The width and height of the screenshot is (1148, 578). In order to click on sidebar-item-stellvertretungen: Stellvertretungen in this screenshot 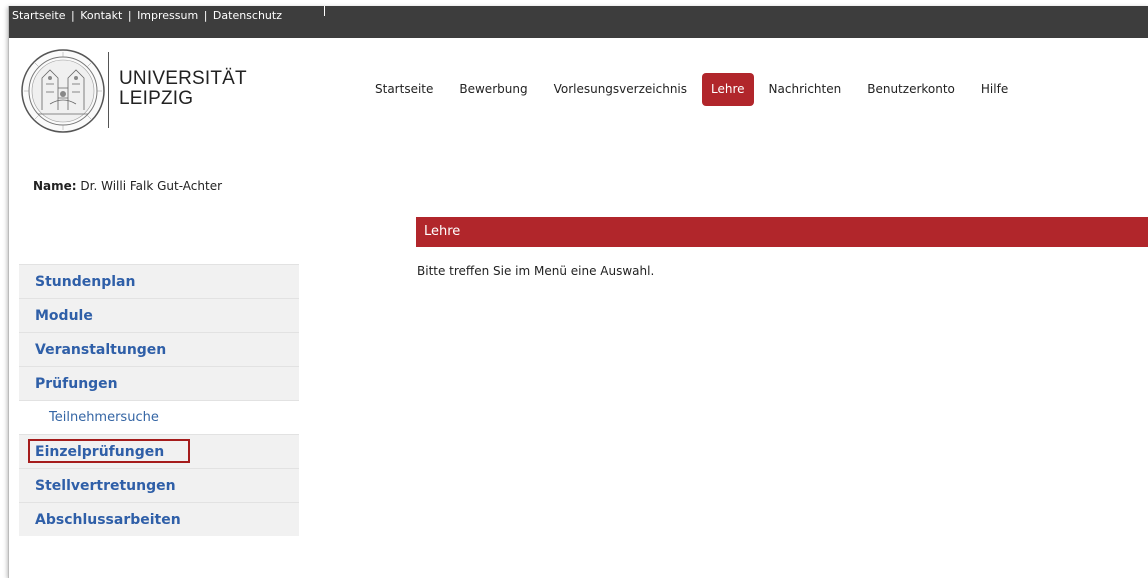, I will do `click(159, 485)`.